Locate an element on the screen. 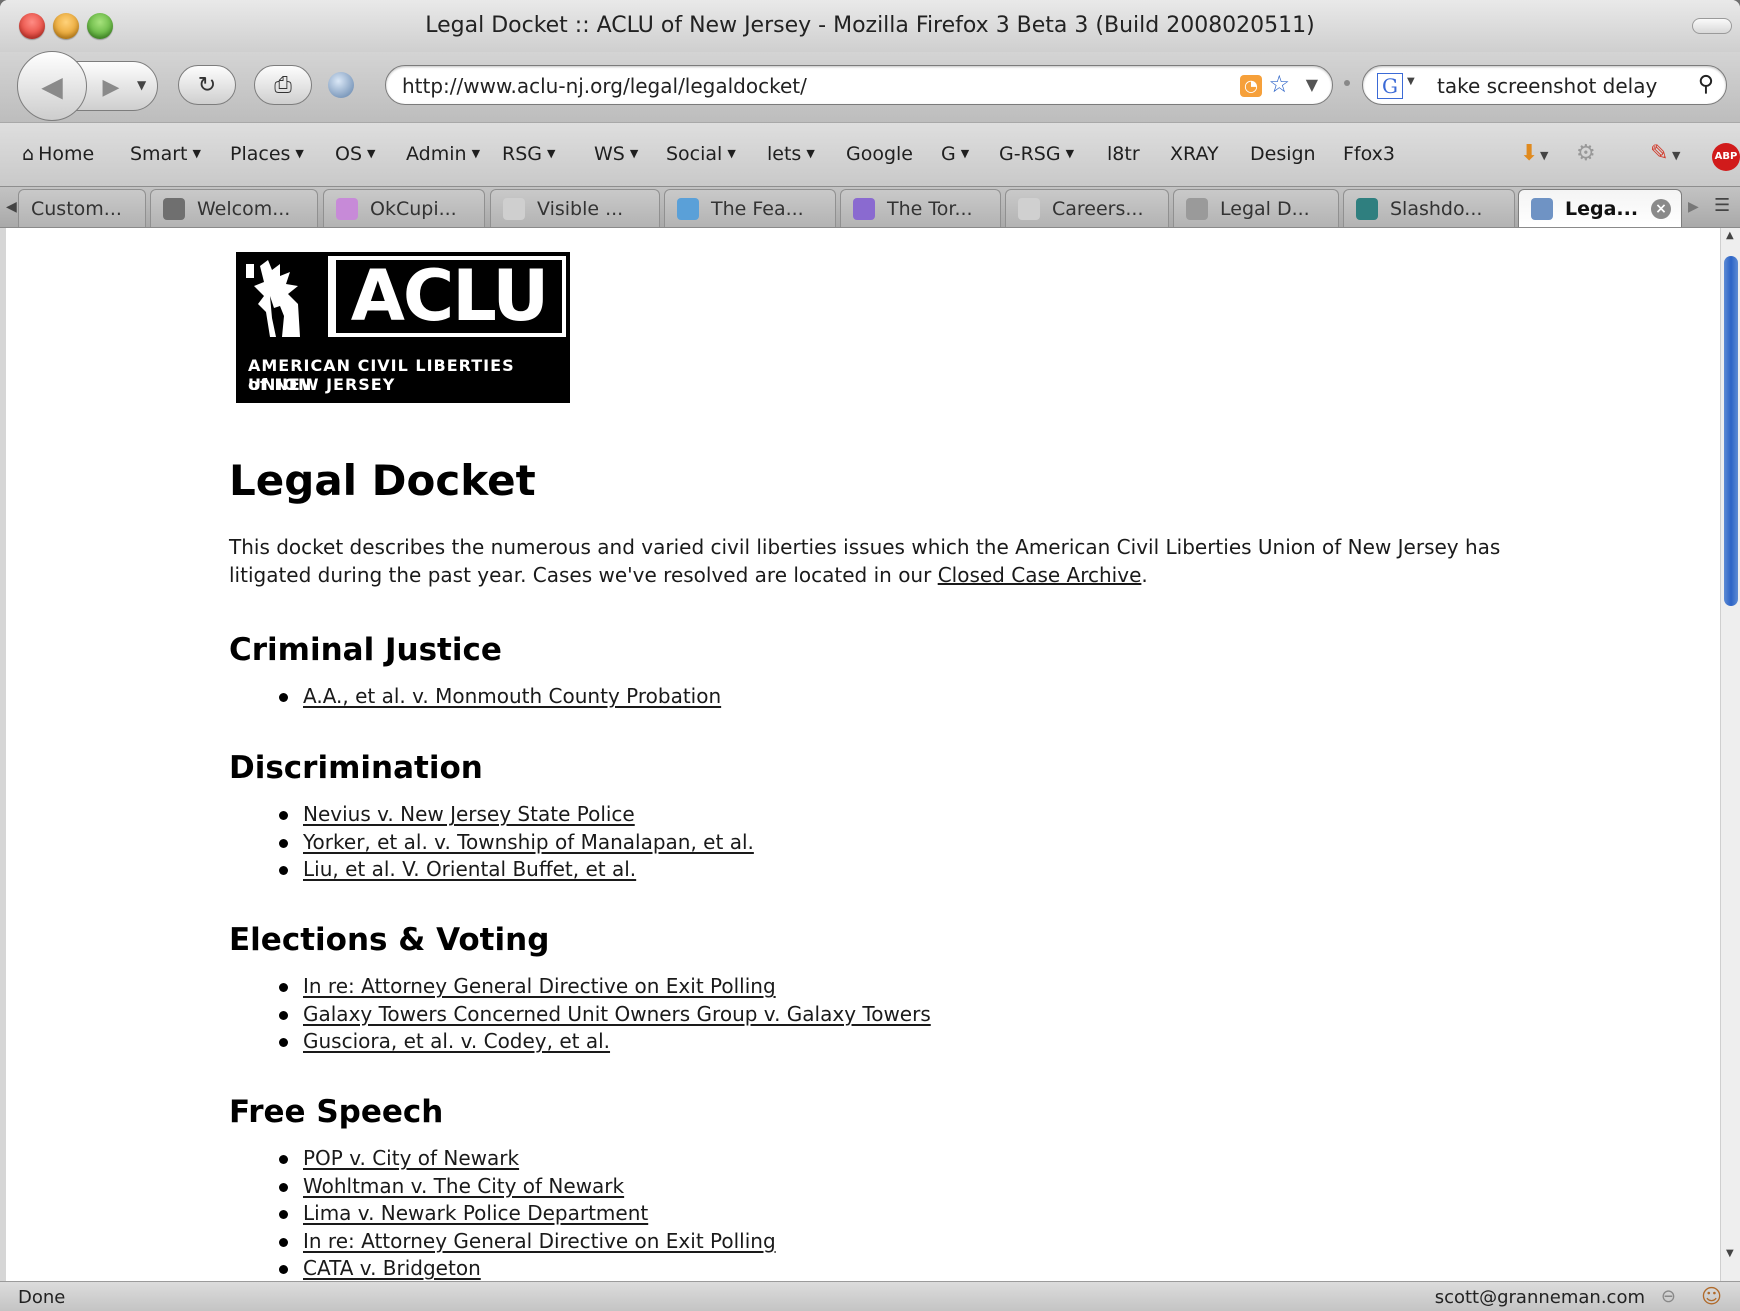 The width and height of the screenshot is (1740, 1311). bookmark-admin: Admin ▼ is located at coordinates (443, 154).